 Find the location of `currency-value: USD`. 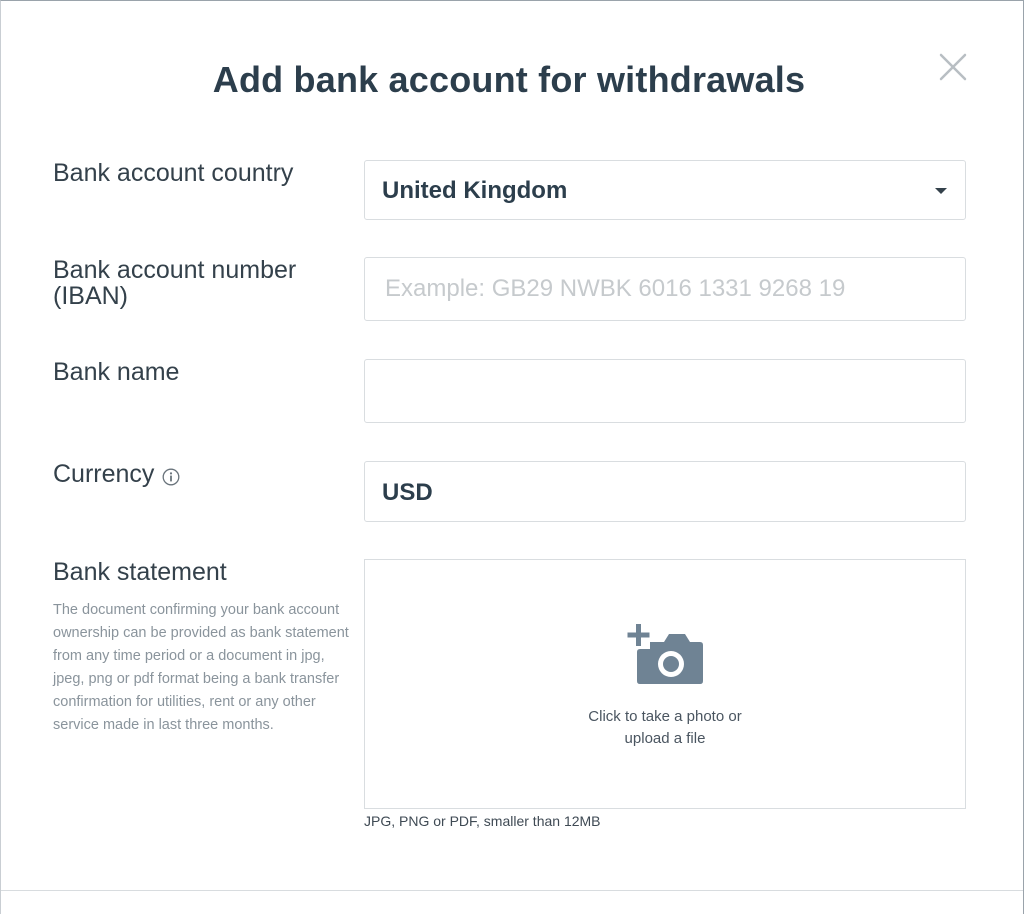

currency-value: USD is located at coordinates (407, 492).